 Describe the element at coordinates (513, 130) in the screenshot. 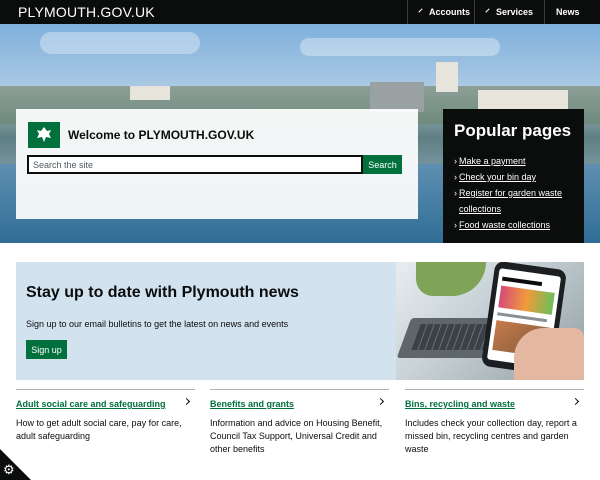

I see `popular-pages-title: Popular pages` at that location.